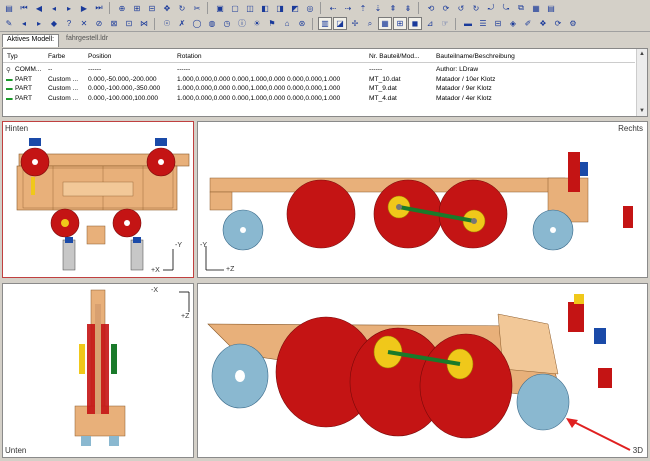 This screenshot has height=461, width=650. I want to click on col-position: Position, so click(99, 56).